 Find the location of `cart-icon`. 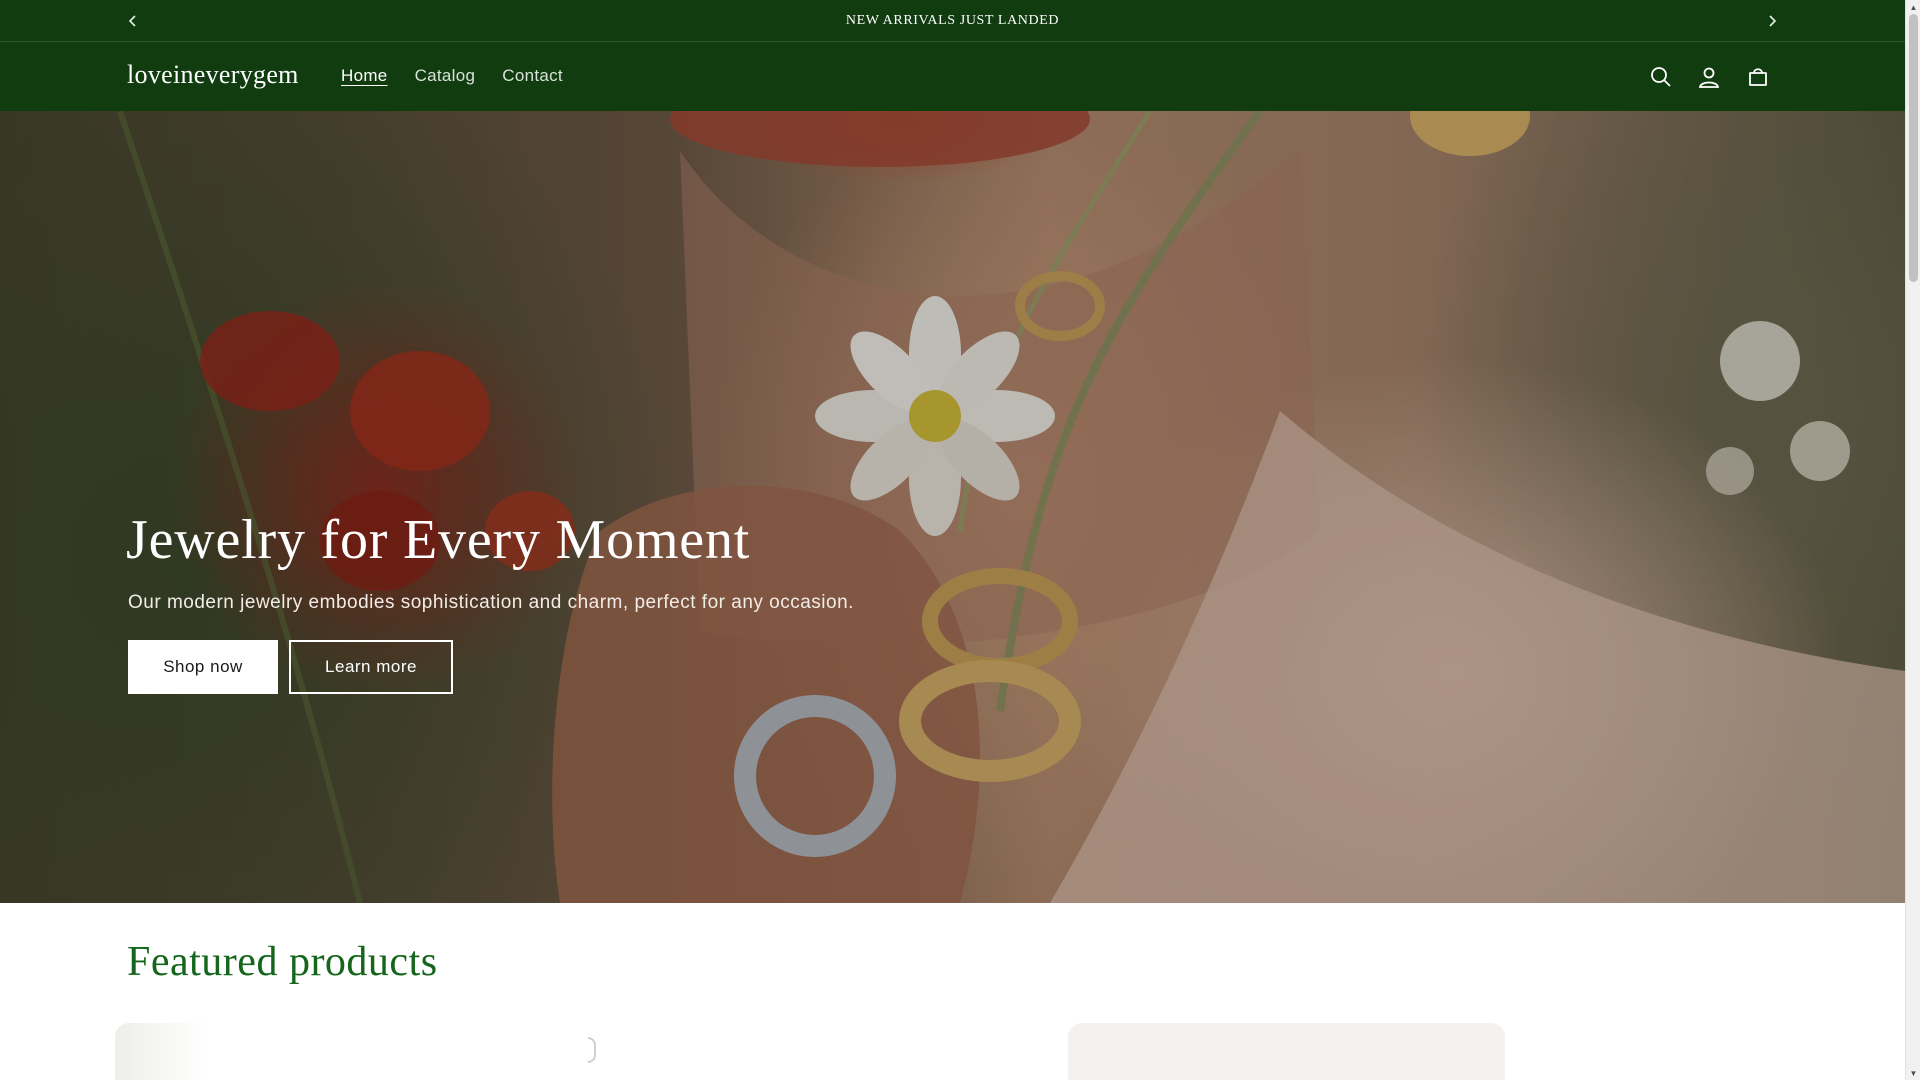

cart-icon is located at coordinates (1758, 77).